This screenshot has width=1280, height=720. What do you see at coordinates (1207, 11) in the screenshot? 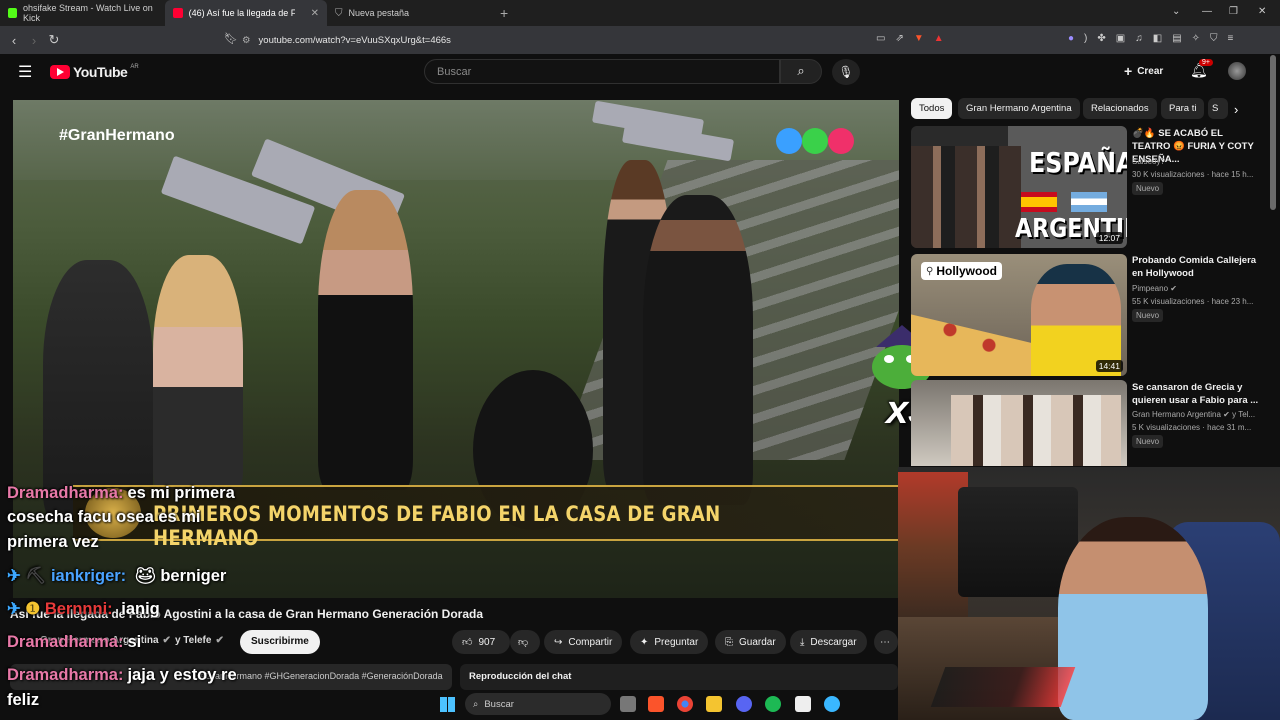
I see `minimize-icon: —` at bounding box center [1207, 11].